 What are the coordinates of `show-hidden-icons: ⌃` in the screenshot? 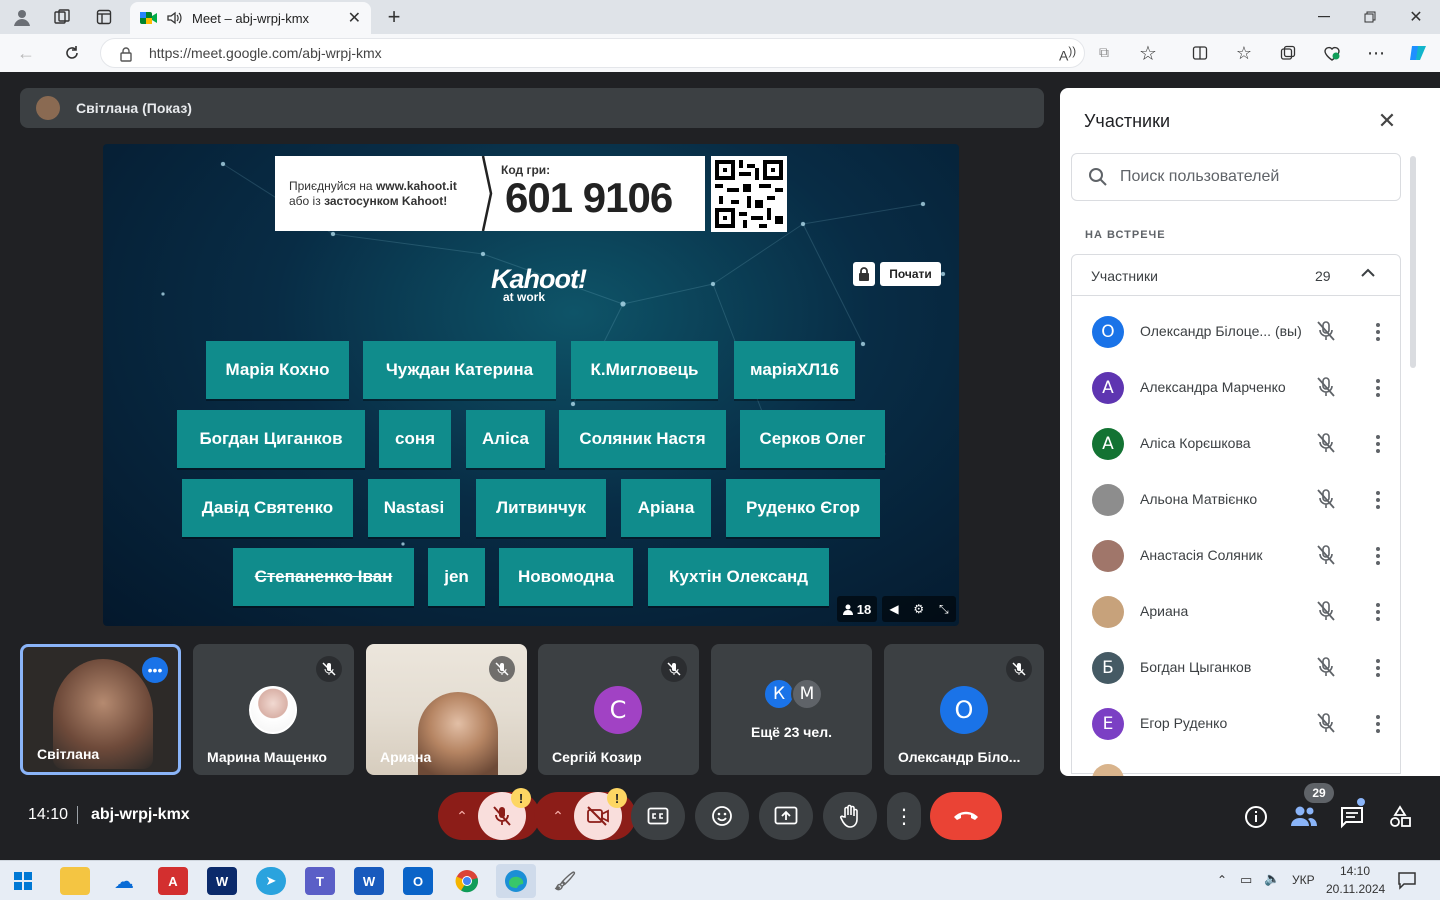 It's located at (1222, 880).